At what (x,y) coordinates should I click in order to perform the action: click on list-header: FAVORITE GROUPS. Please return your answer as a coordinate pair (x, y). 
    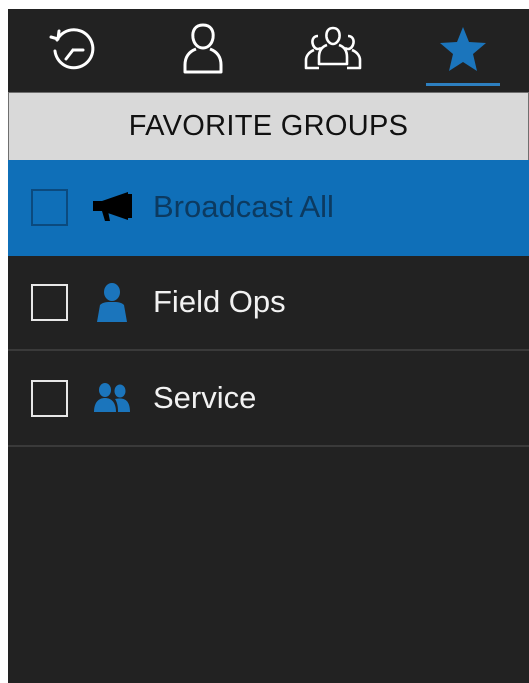
    Looking at the image, I should click on (268, 126).